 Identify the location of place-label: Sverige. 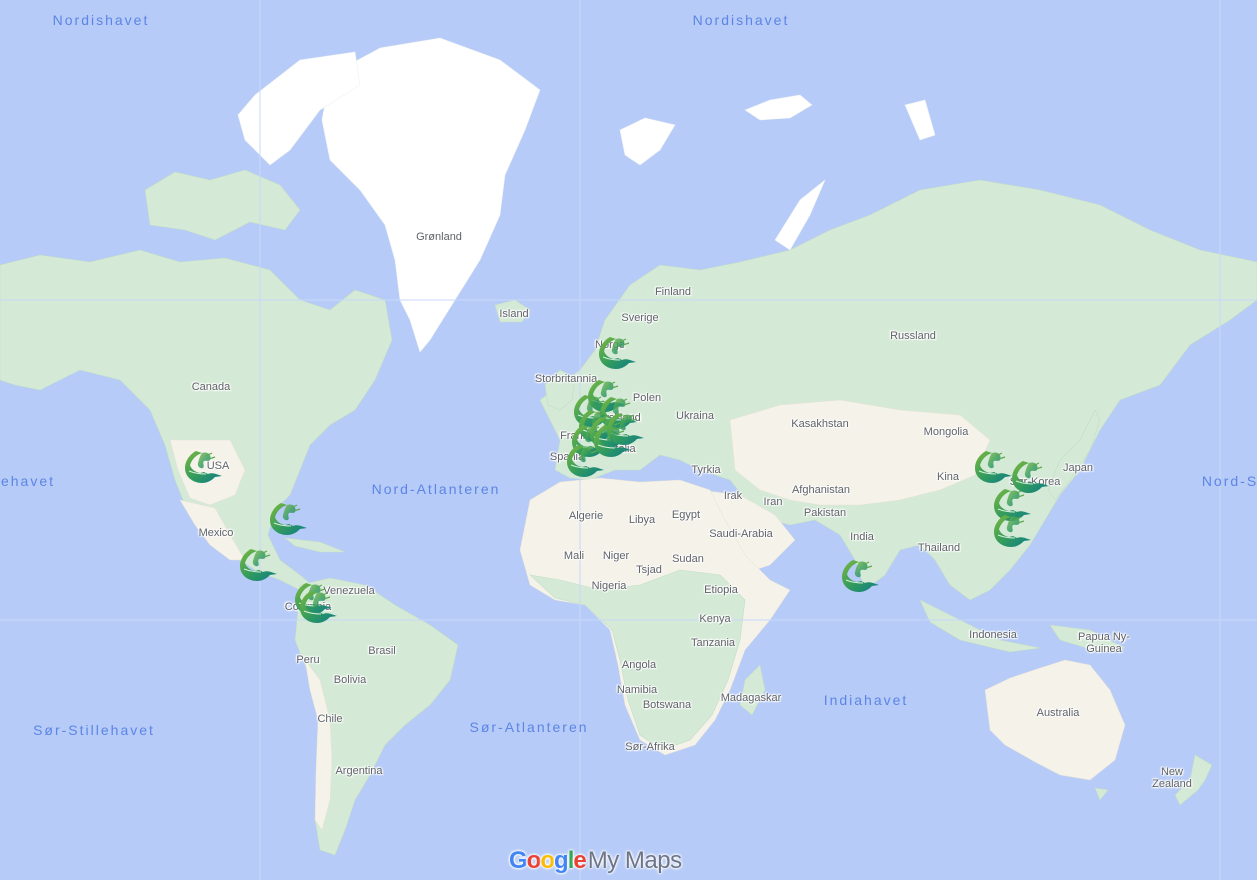
(639, 318).